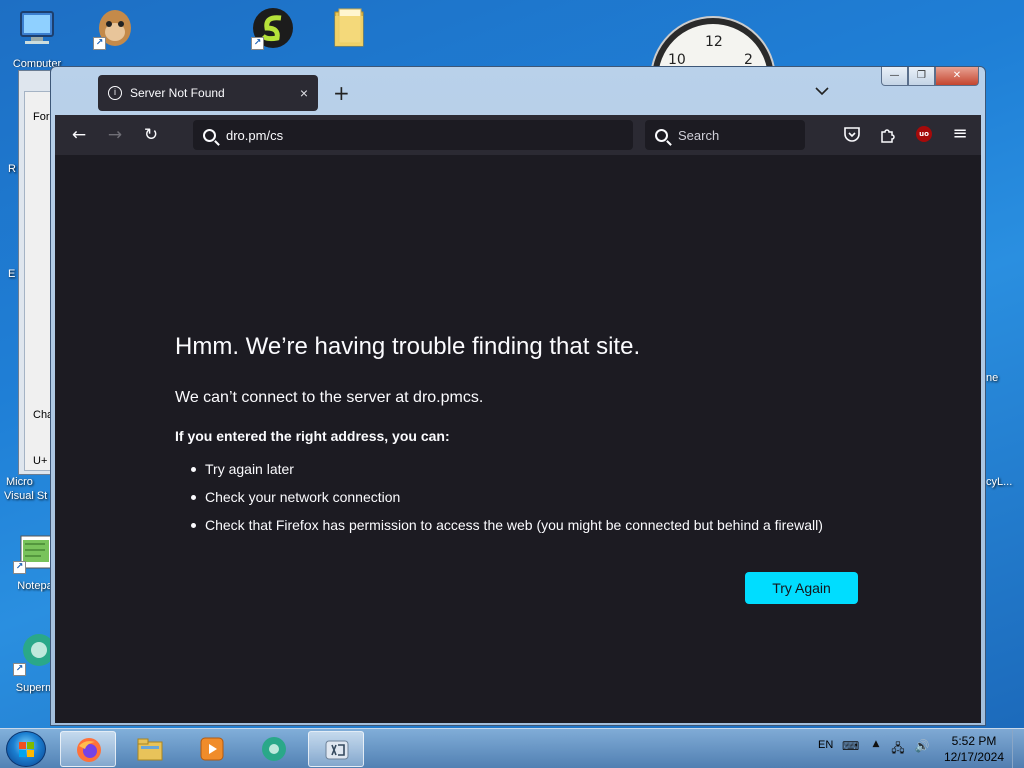 This screenshot has width=1024, height=768. What do you see at coordinates (725, 135) in the screenshot?
I see `search-bar: Search` at bounding box center [725, 135].